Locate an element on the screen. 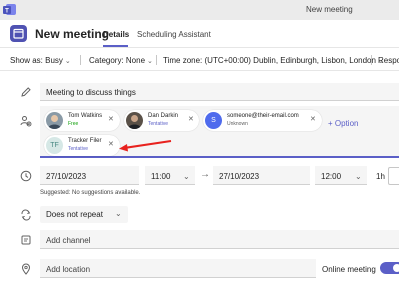 The height and width of the screenshot is (296, 399). attendee-chip: Dan Darkin Tentative ✕ is located at coordinates (161, 120).